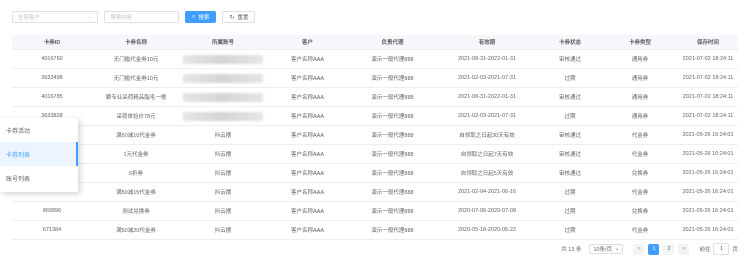 This screenshot has height=278, width=750. What do you see at coordinates (606, 249) in the screenshot?
I see `page-size-select: 10条/页 ⌄` at bounding box center [606, 249].